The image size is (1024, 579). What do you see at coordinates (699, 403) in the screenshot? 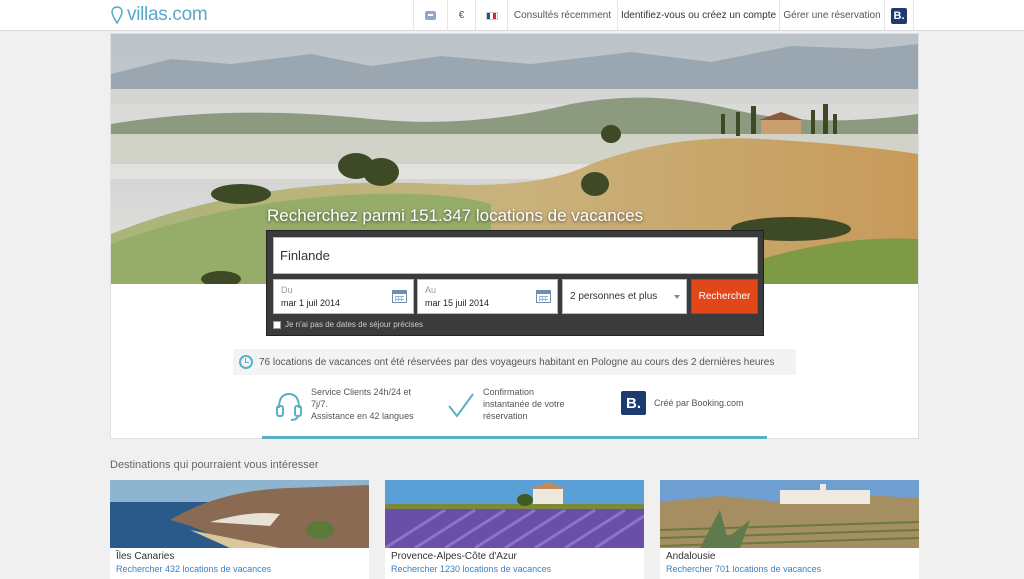
I see `feature-text: Créé par Booking.com` at bounding box center [699, 403].